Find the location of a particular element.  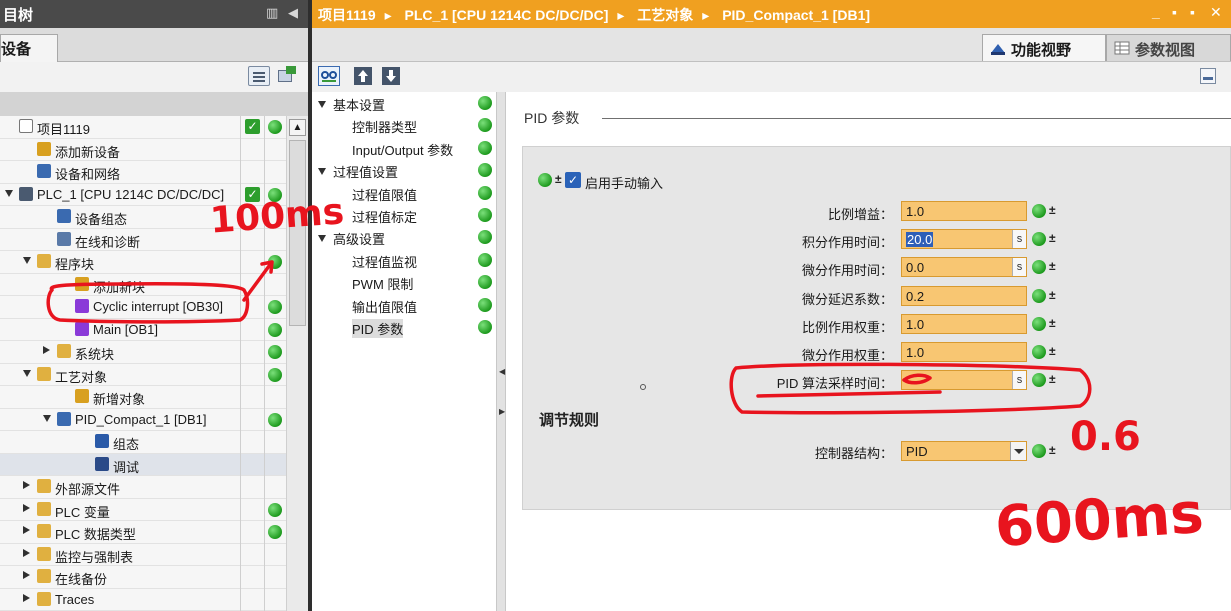

handwritten-note-0-6: 0.6 is located at coordinates (1105, 437).